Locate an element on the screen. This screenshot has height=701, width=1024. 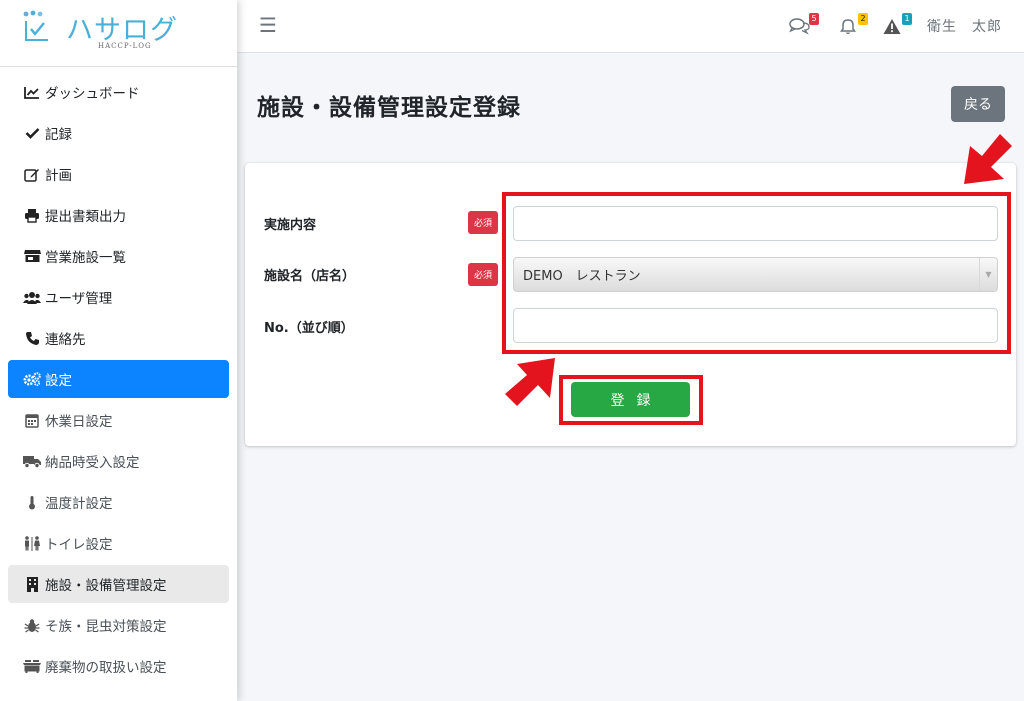
sidebar-item-facility-management: 施設・設備管理設定 is located at coordinates (118, 584).